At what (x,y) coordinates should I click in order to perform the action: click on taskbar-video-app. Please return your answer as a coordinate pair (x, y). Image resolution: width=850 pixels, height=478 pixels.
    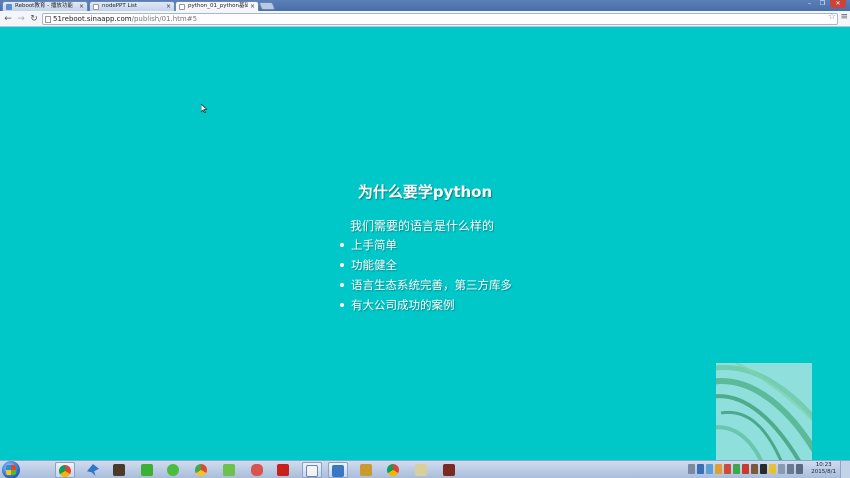
    Looking at the image, I should click on (450, 470).